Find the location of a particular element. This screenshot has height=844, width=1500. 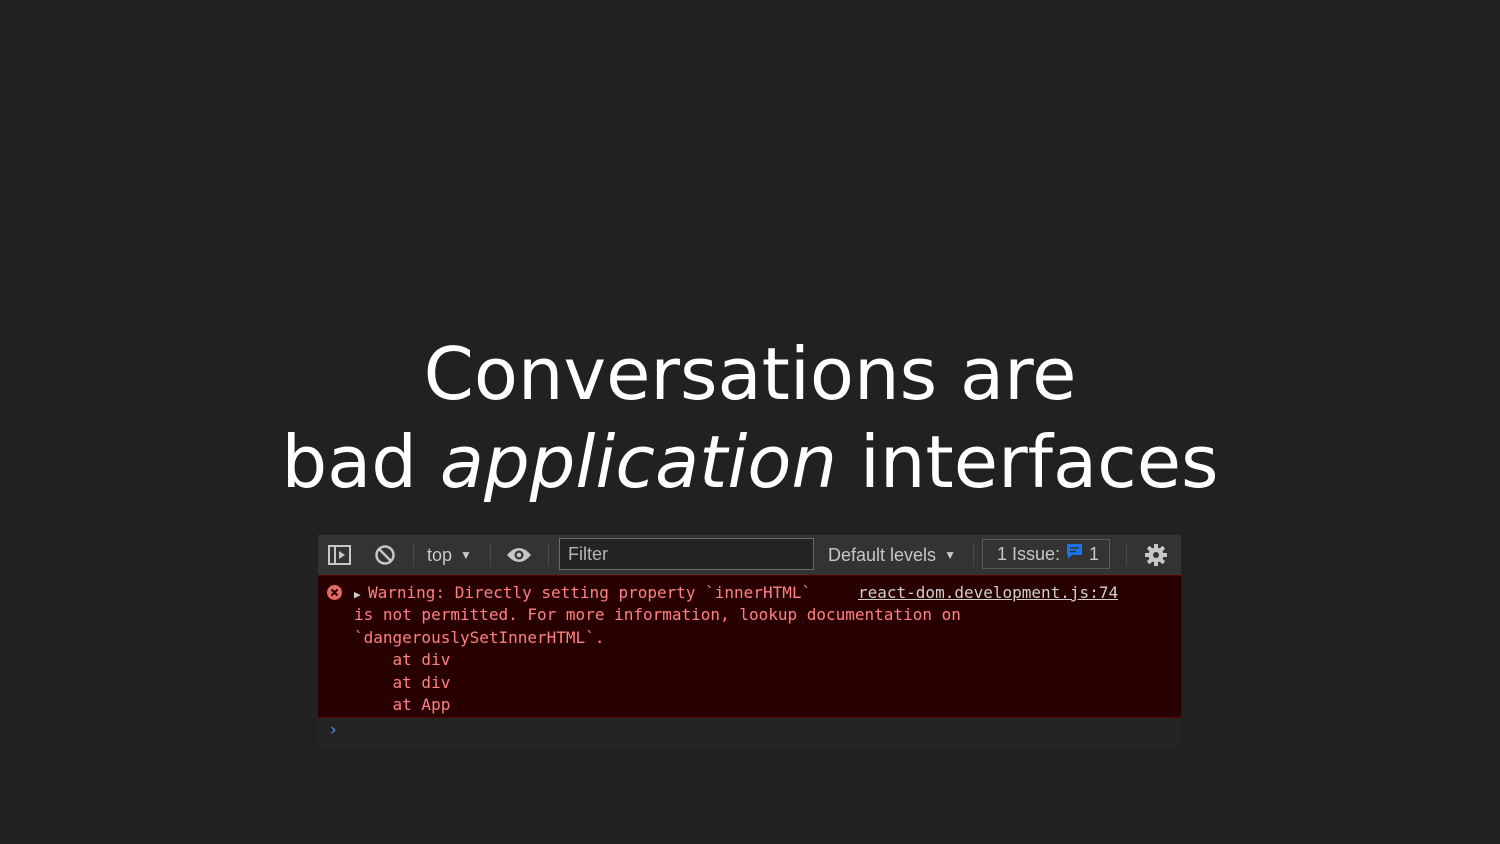

sidebar-toggle-icon is located at coordinates (339, 555).